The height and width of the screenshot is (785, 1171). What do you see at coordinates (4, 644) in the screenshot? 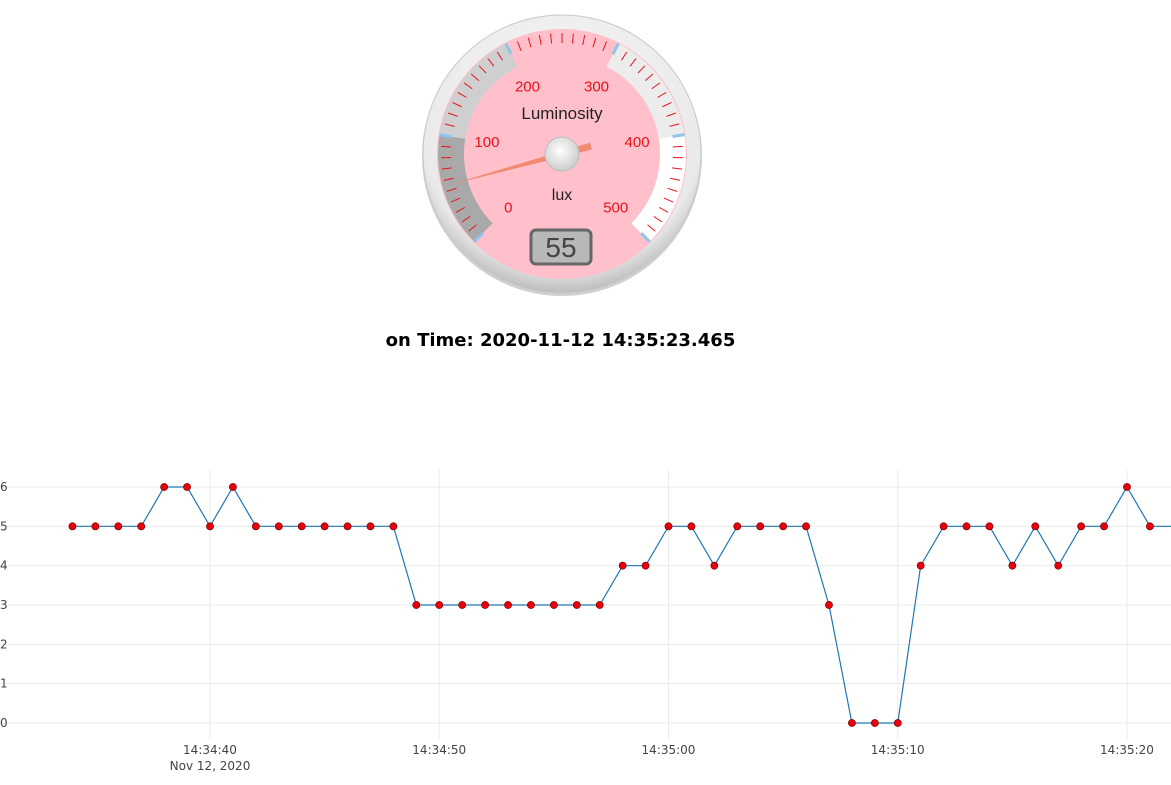
I see `y-tick-label: 2` at bounding box center [4, 644].